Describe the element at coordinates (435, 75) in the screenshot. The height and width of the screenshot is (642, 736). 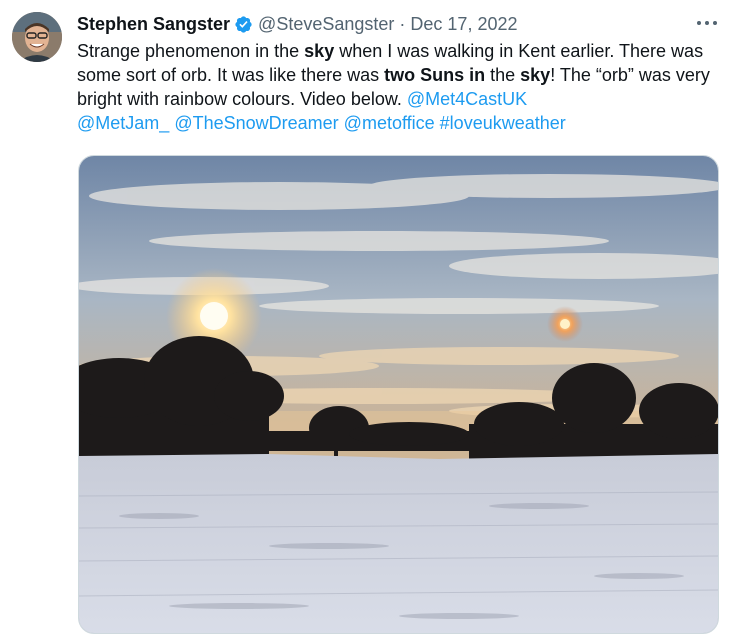
I see `highlight-two-suns-in: two Suns in` at that location.